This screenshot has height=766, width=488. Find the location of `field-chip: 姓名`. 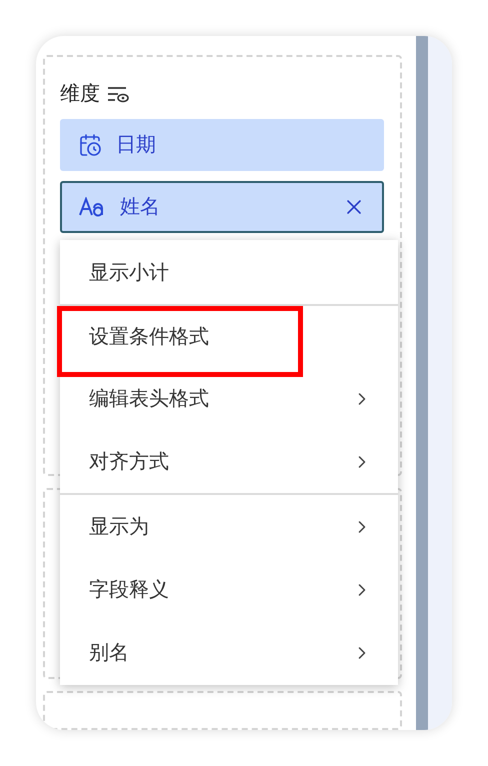

field-chip: 姓名 is located at coordinates (222, 207).